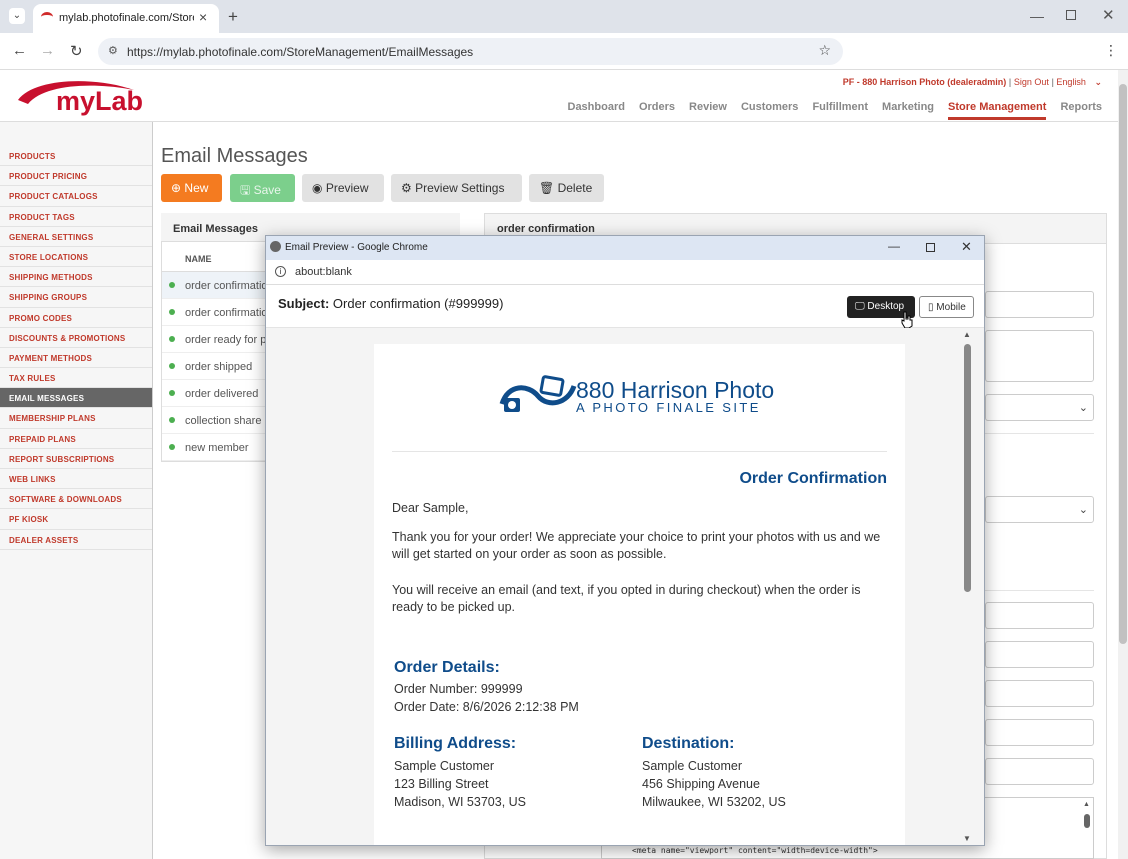 This screenshot has width=1128, height=859. I want to click on nav-review: Review, so click(708, 110).